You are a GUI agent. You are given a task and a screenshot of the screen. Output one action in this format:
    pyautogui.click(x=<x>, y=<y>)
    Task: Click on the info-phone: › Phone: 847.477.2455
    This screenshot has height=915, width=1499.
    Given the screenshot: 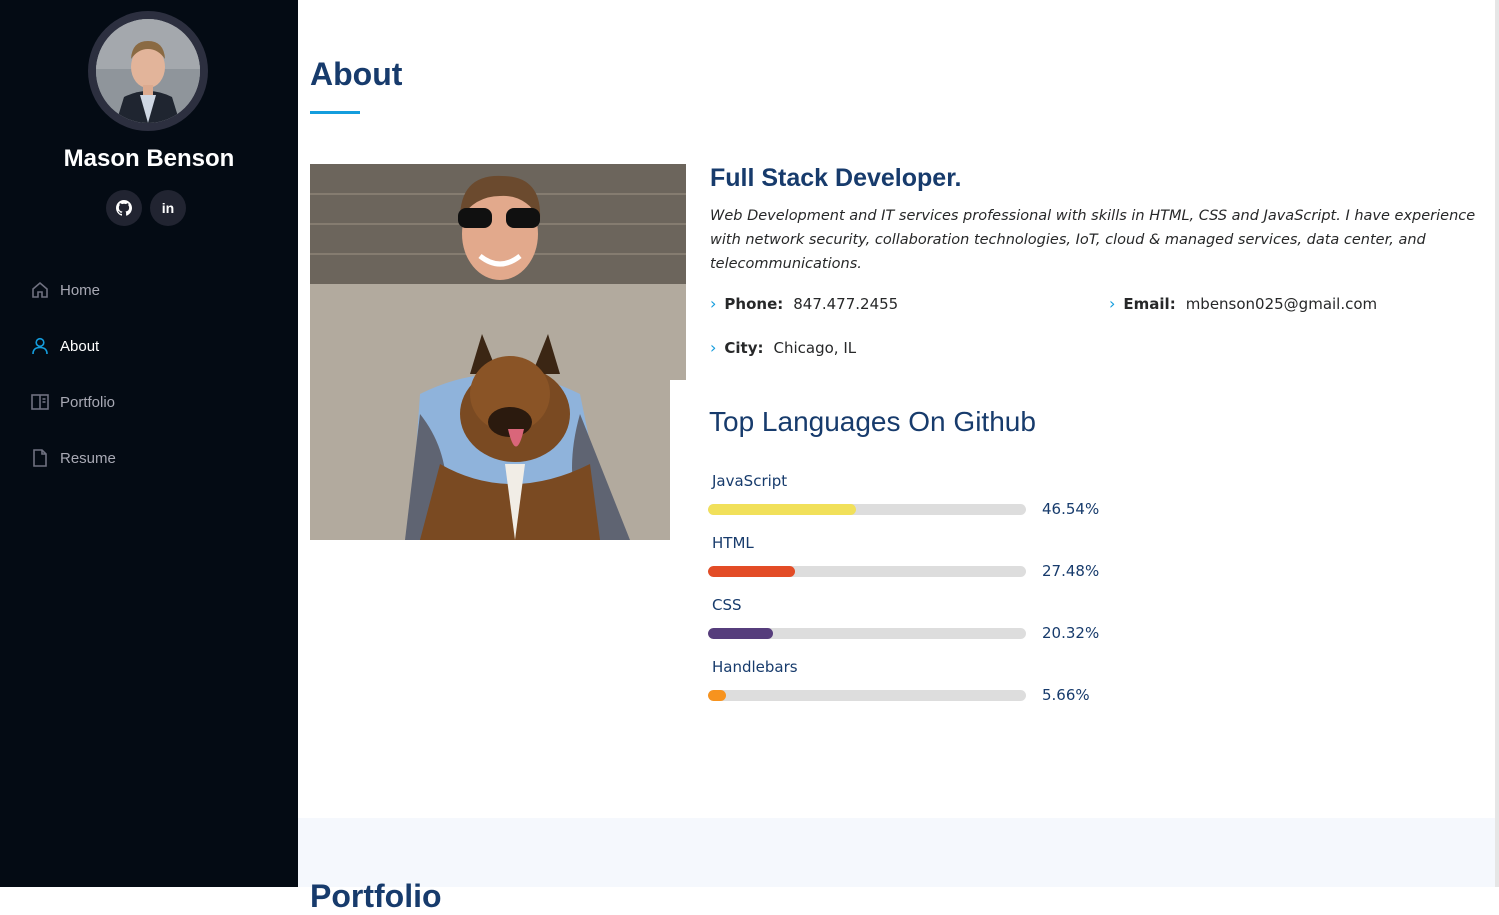 What is the action you would take?
    pyautogui.click(x=804, y=303)
    